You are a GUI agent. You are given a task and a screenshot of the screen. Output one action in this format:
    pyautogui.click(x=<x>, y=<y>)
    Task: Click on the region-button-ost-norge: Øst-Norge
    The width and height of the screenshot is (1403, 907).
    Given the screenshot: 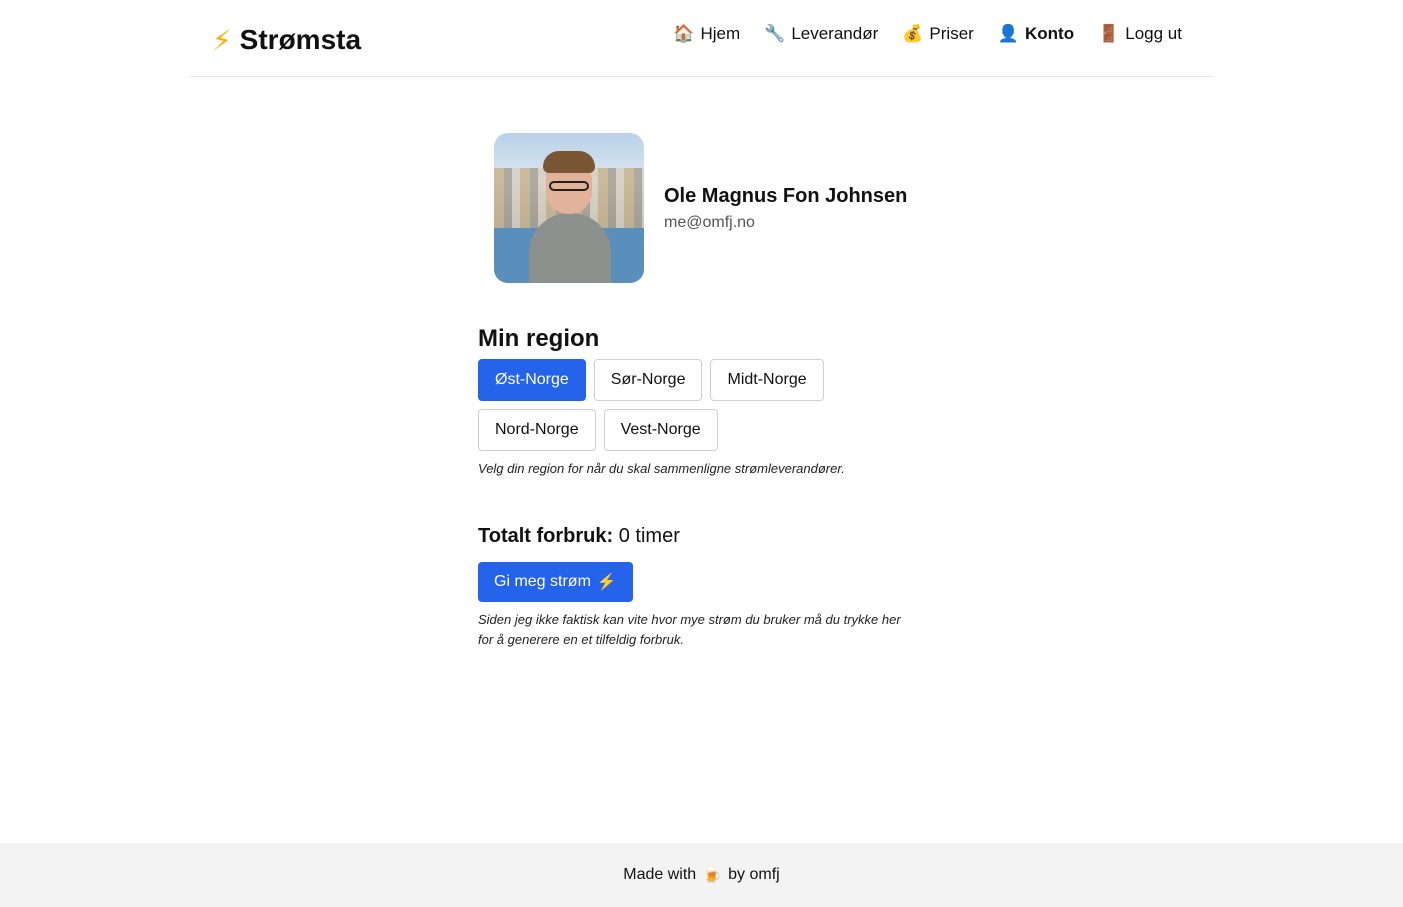 What is the action you would take?
    pyautogui.click(x=532, y=380)
    